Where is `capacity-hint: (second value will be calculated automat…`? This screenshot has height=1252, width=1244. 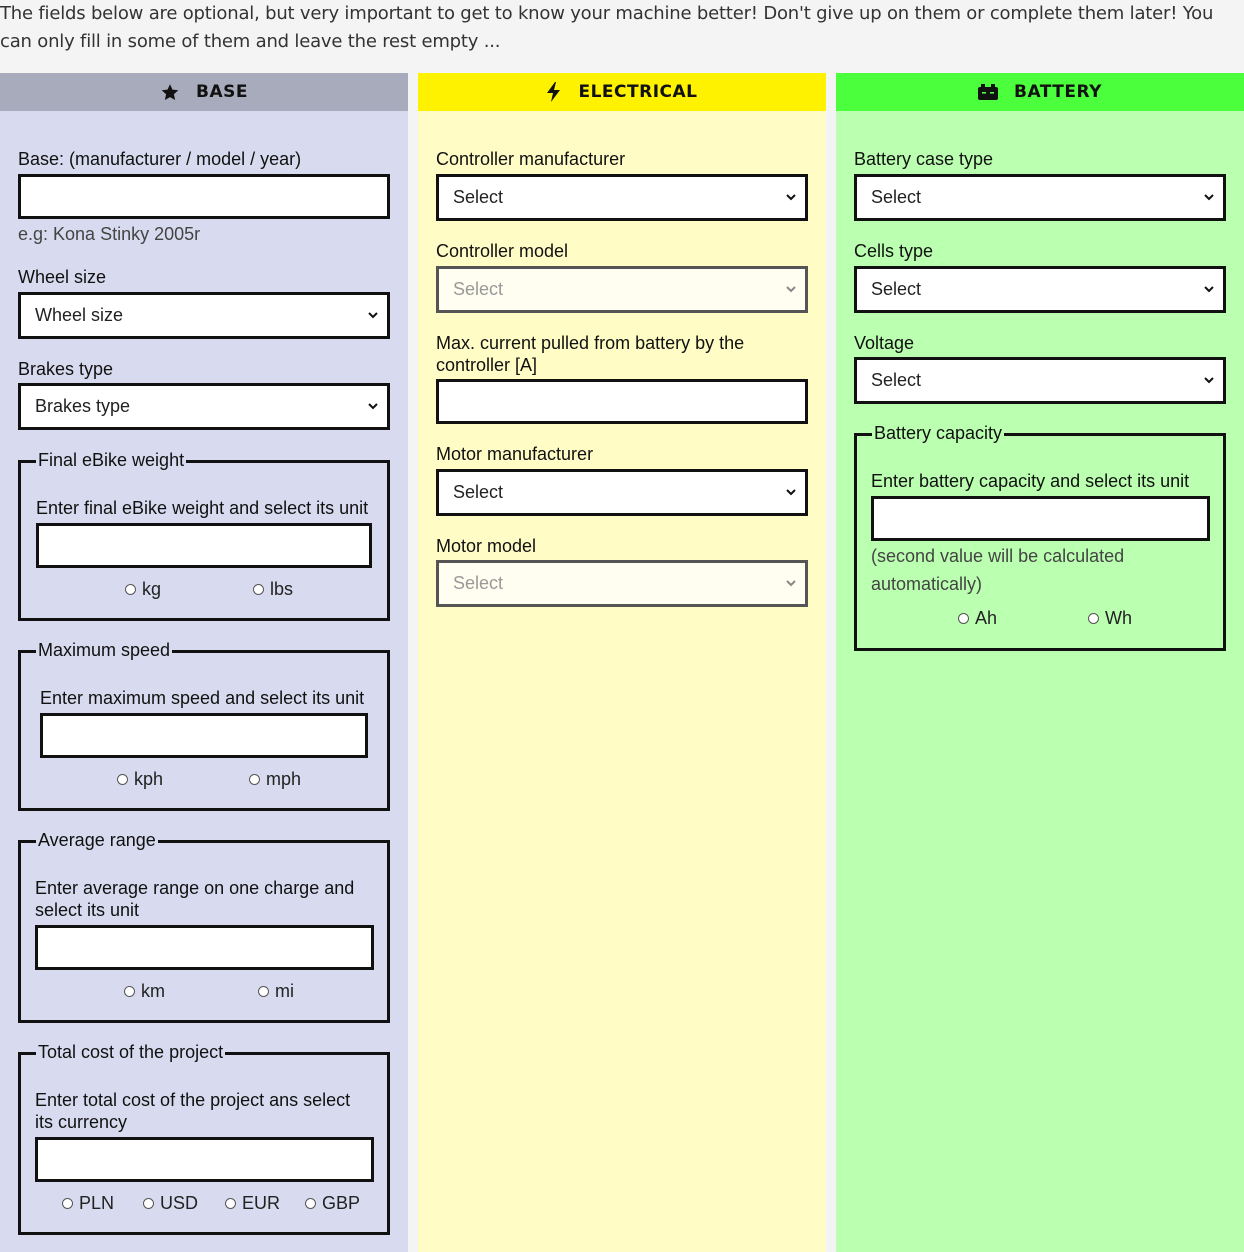 capacity-hint: (second value will be calculated automat… is located at coordinates (998, 570).